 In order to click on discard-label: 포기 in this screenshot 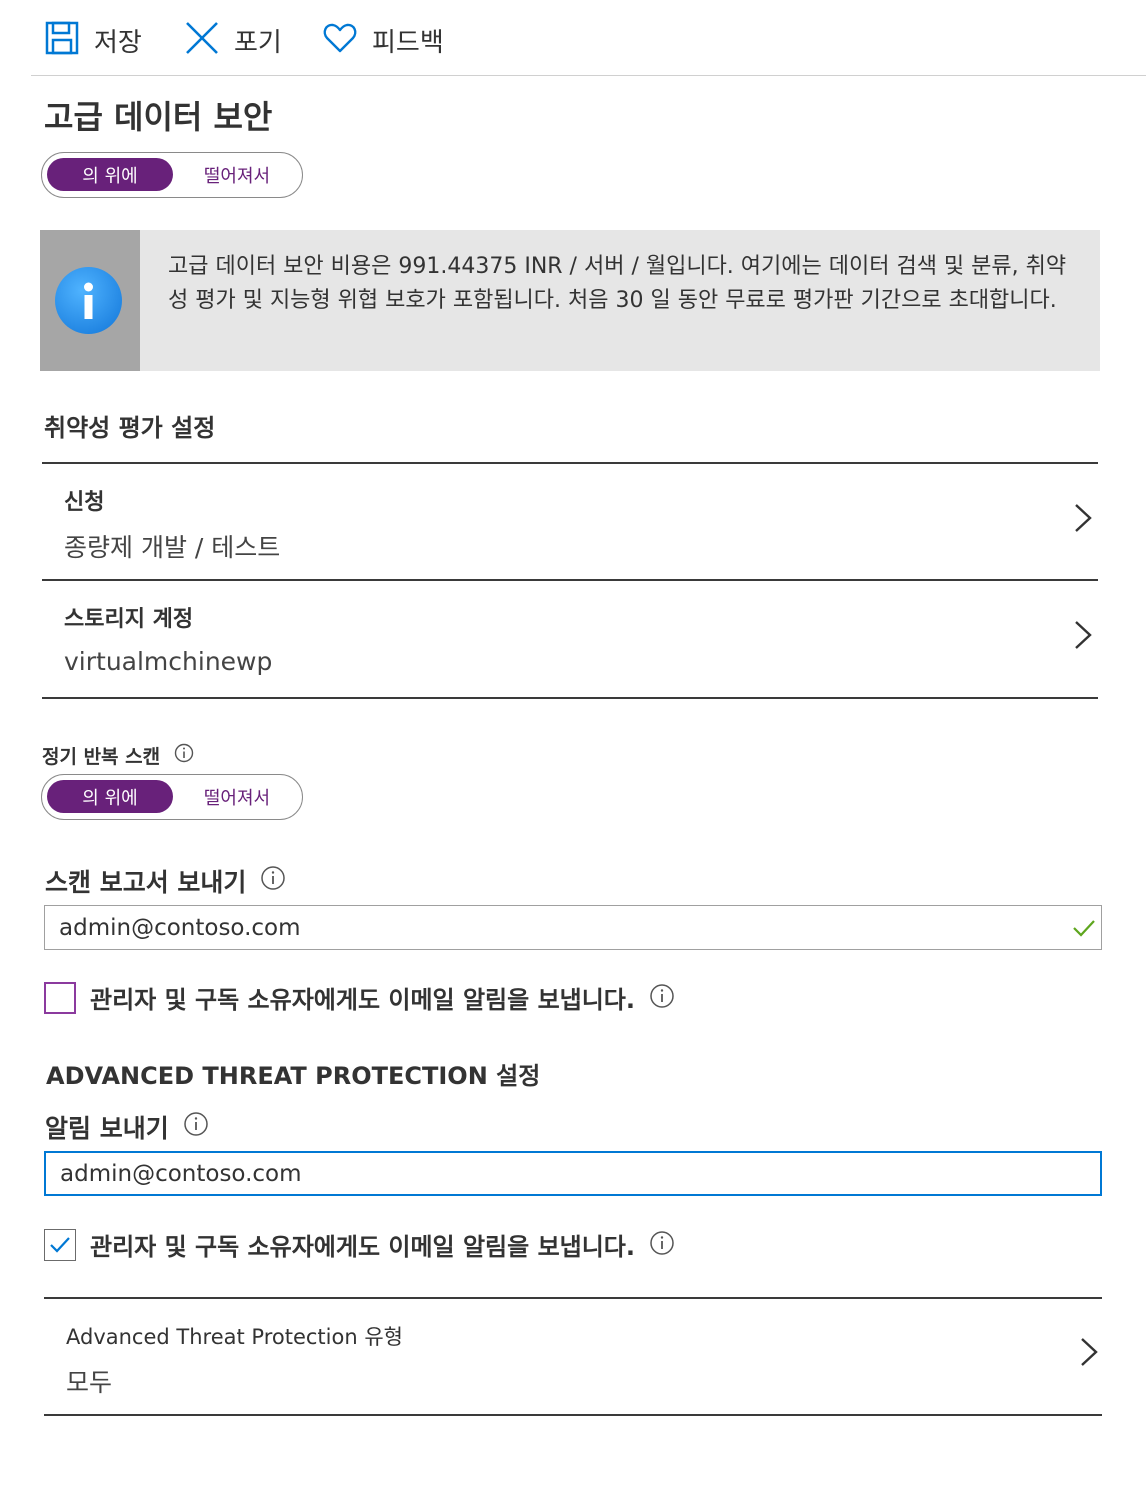, I will do `click(258, 42)`.